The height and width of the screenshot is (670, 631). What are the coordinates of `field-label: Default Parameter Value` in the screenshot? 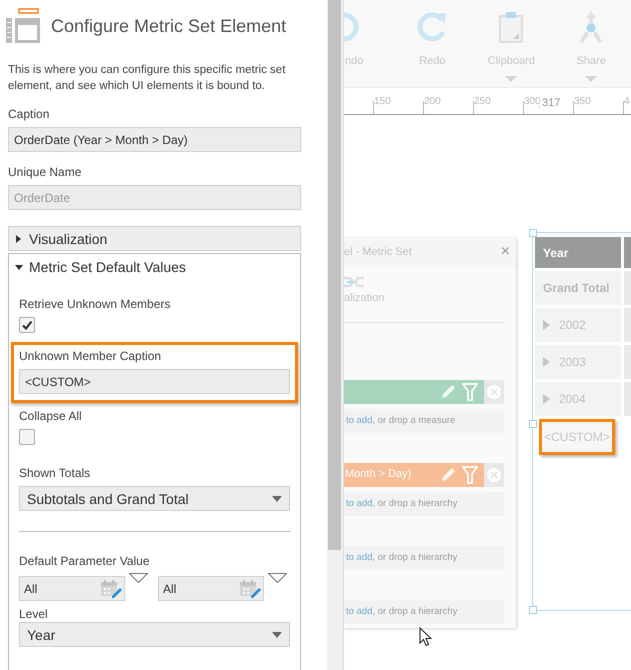 It's located at (85, 561).